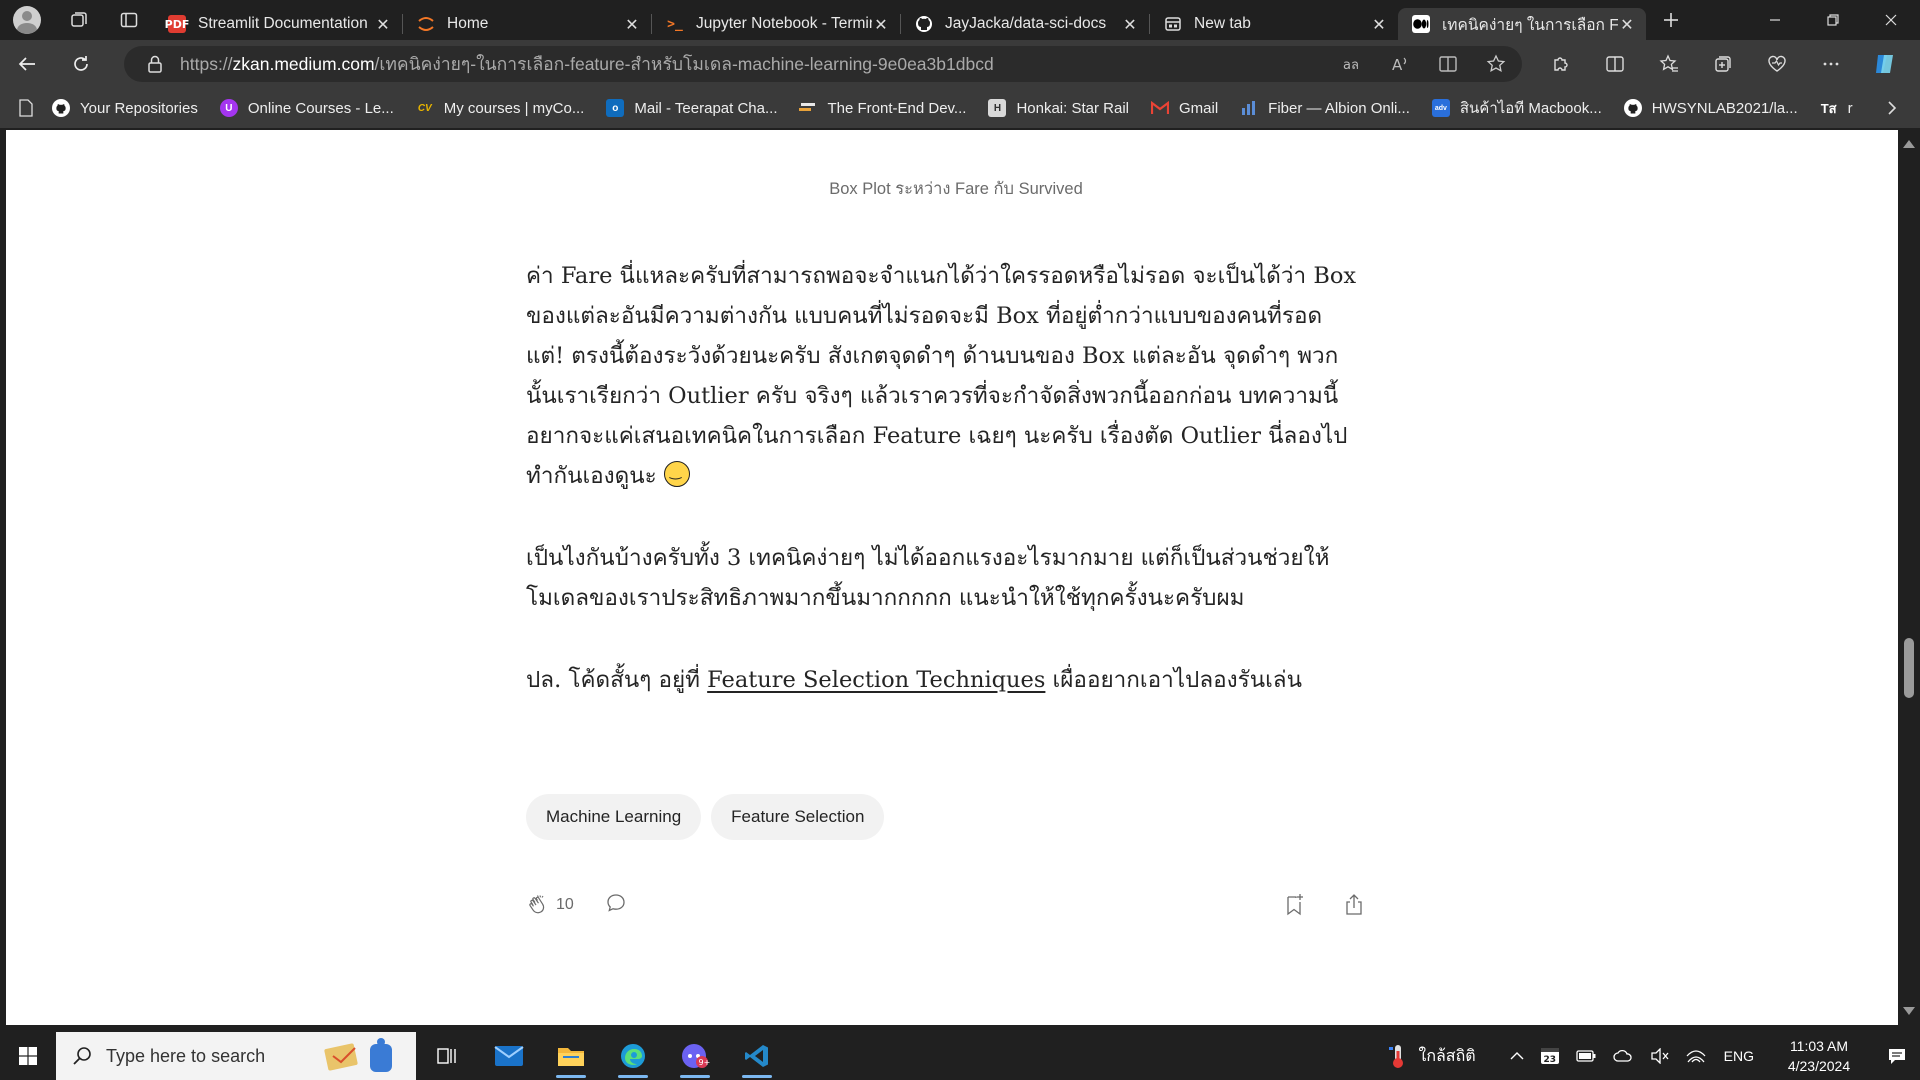 The width and height of the screenshot is (1920, 1080). I want to click on copilot-button, so click(1885, 64).